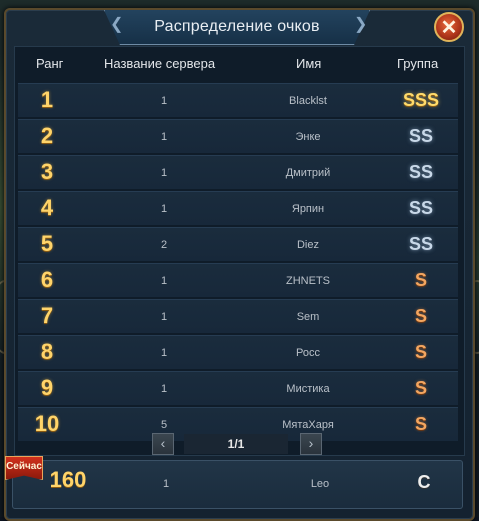 The height and width of the screenshot is (521, 479). What do you see at coordinates (238, 316) in the screenshot?
I see `table-row: 7 1 Sem S` at bounding box center [238, 316].